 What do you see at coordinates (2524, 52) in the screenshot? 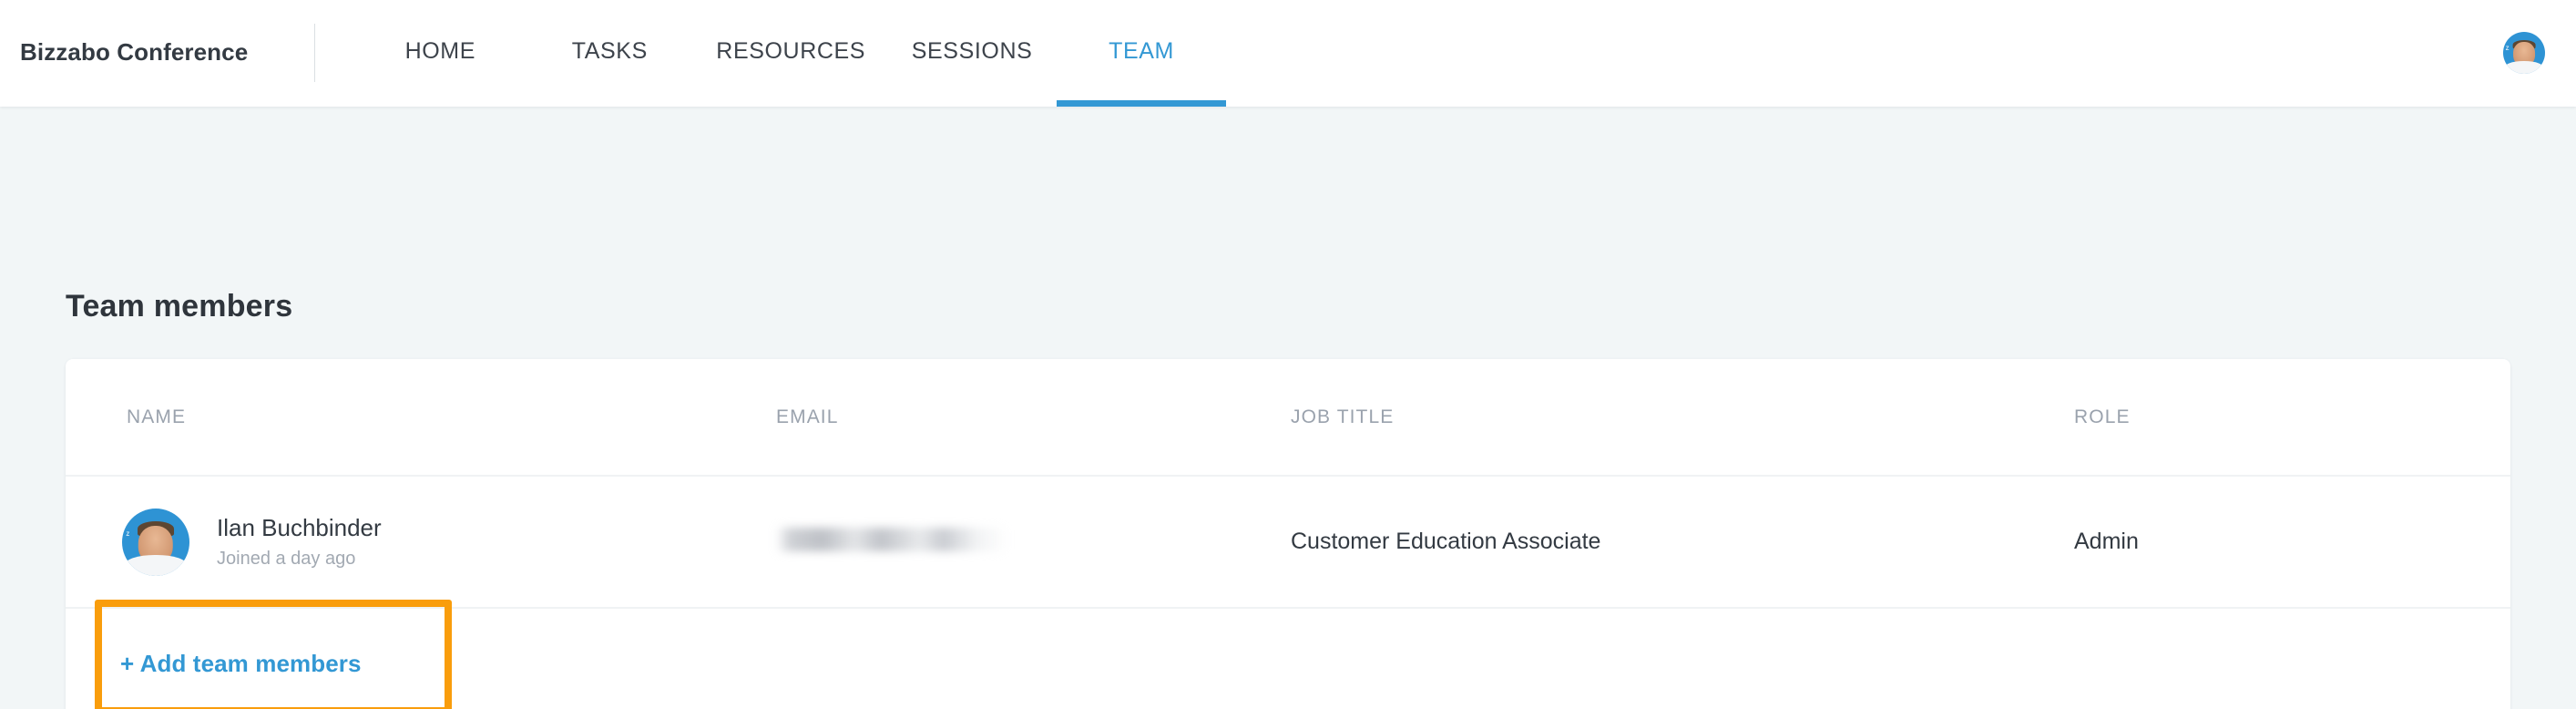
I see `user-avatar: Z` at bounding box center [2524, 52].